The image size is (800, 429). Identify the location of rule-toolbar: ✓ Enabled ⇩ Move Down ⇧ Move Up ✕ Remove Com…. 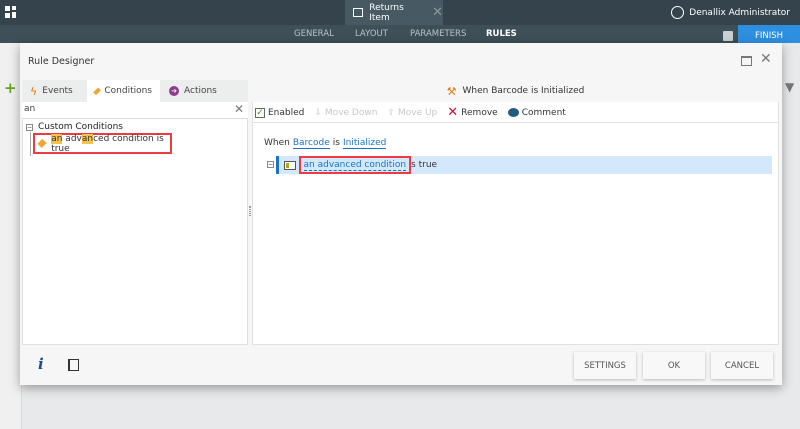
(515, 113).